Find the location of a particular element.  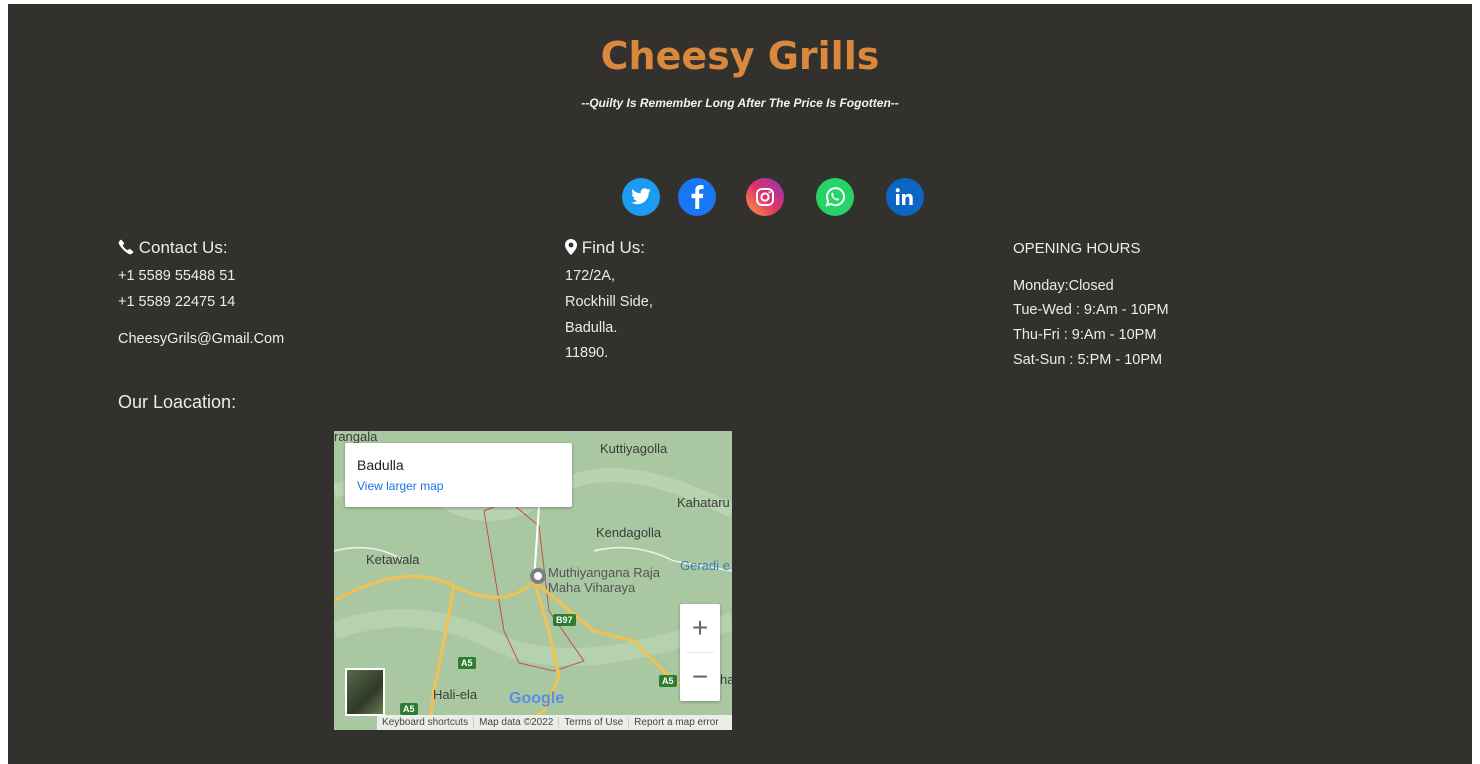

map-card-title: Badulla is located at coordinates (380, 465).